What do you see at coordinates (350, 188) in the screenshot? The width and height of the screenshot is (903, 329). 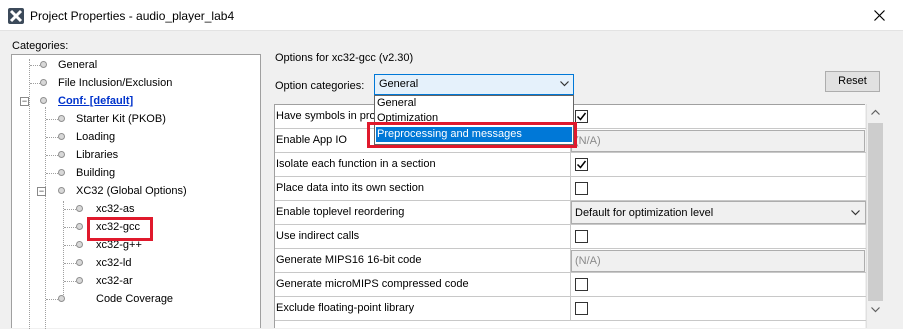 I see `row-label: Place data into its own section` at bounding box center [350, 188].